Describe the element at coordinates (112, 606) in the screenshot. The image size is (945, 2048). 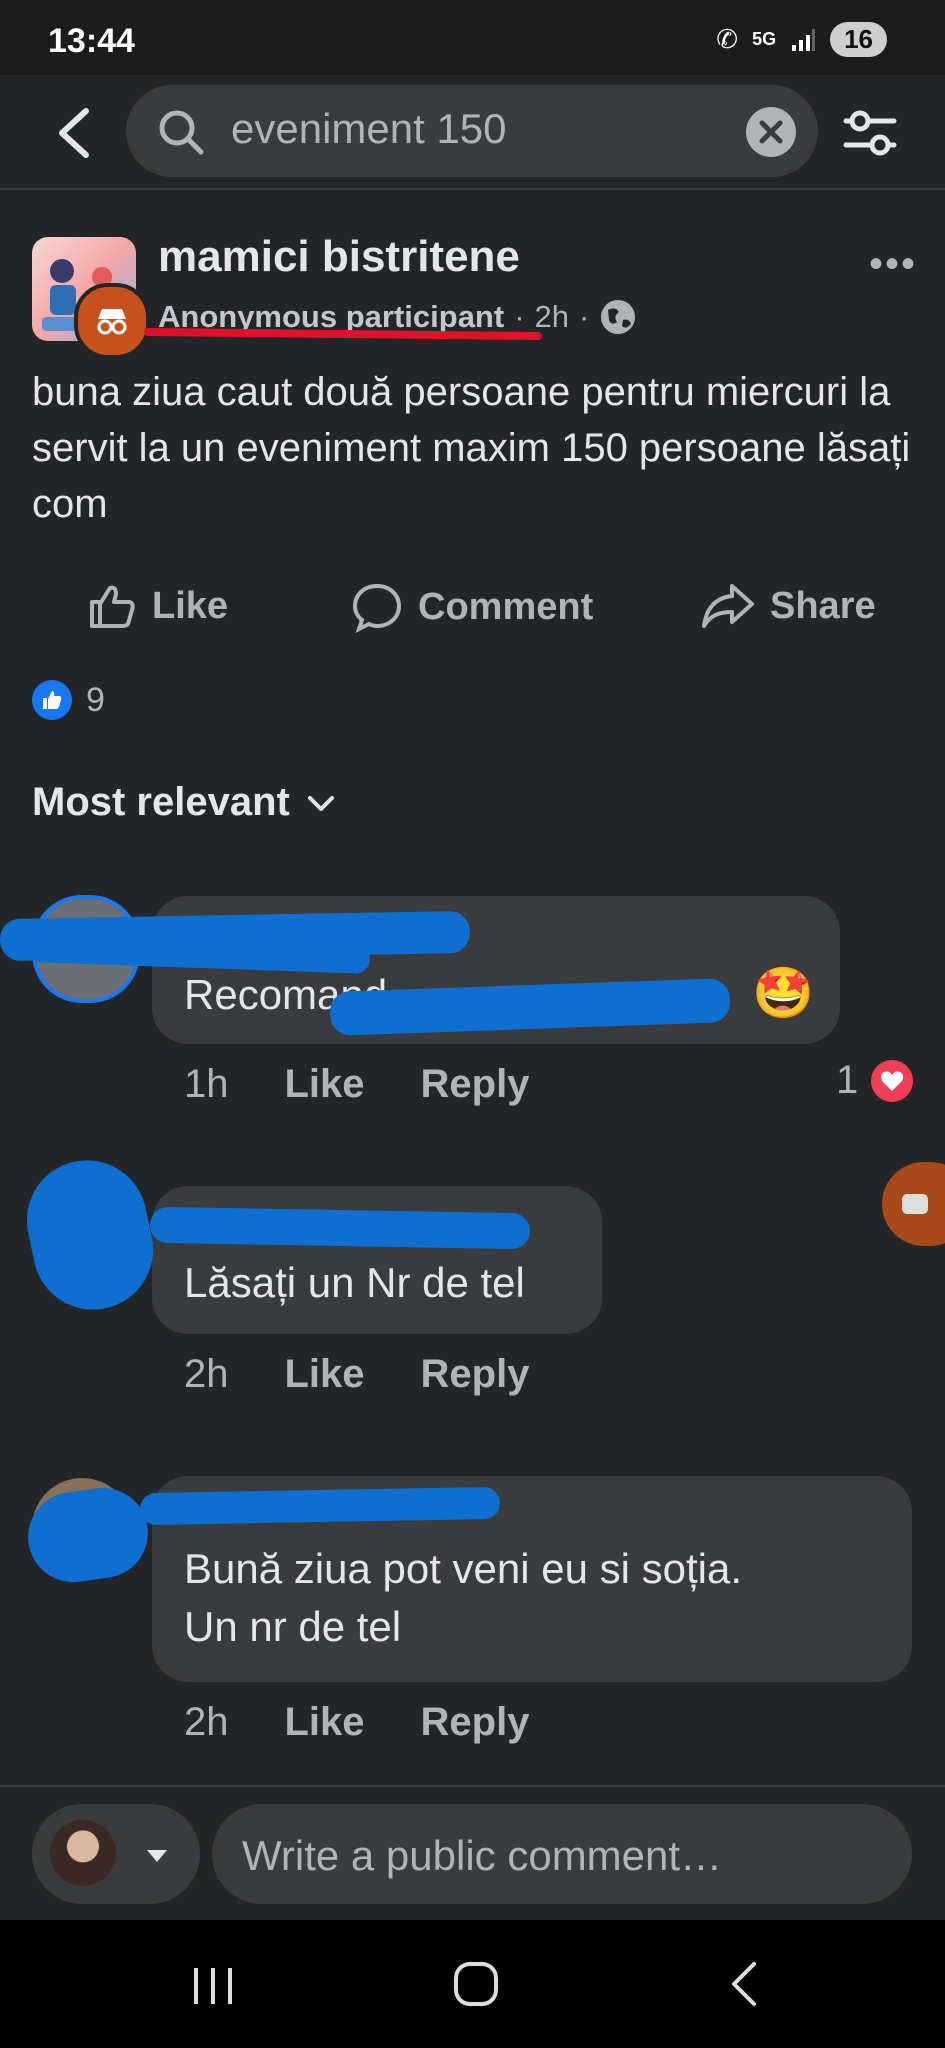
I see `thumbs-up-icon` at that location.